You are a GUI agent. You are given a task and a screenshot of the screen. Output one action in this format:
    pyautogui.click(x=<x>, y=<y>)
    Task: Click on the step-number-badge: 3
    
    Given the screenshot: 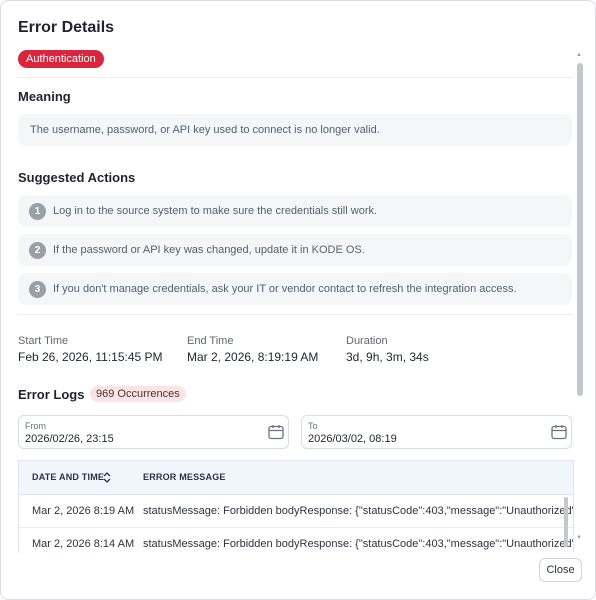 What is the action you would take?
    pyautogui.click(x=37, y=289)
    